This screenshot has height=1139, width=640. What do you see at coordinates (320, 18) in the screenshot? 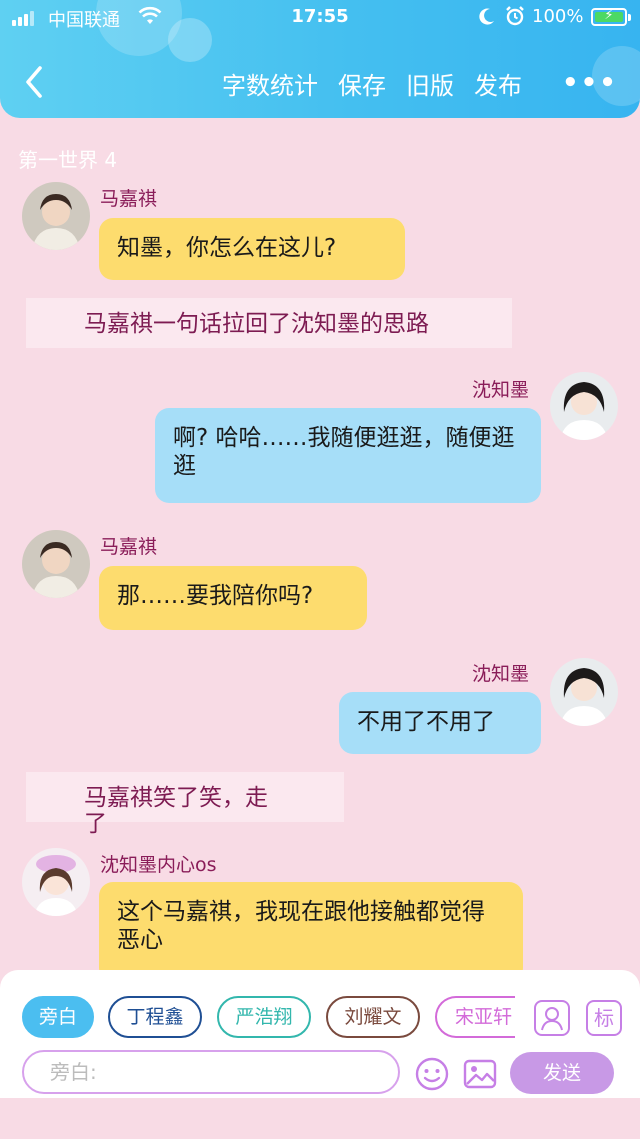
I see `status-bar: 中国联通 17:55 100% ⚡` at bounding box center [320, 18].